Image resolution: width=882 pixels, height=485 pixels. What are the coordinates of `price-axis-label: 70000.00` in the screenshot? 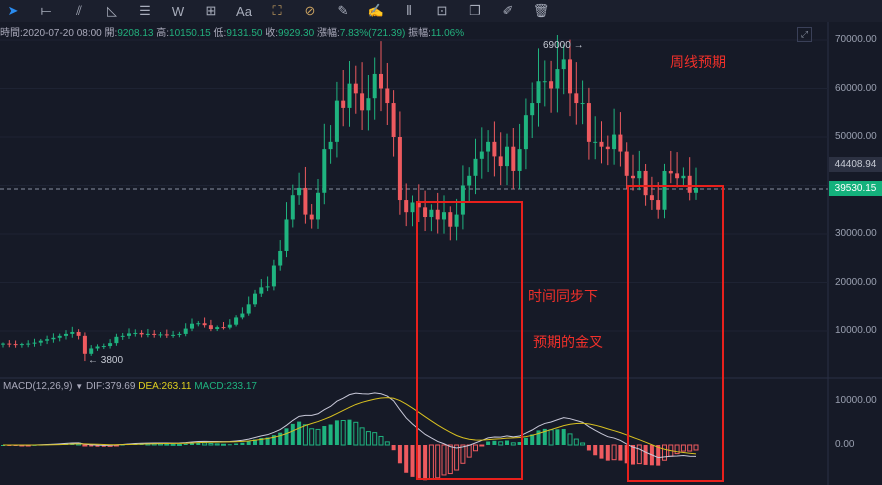 It's located at (856, 39).